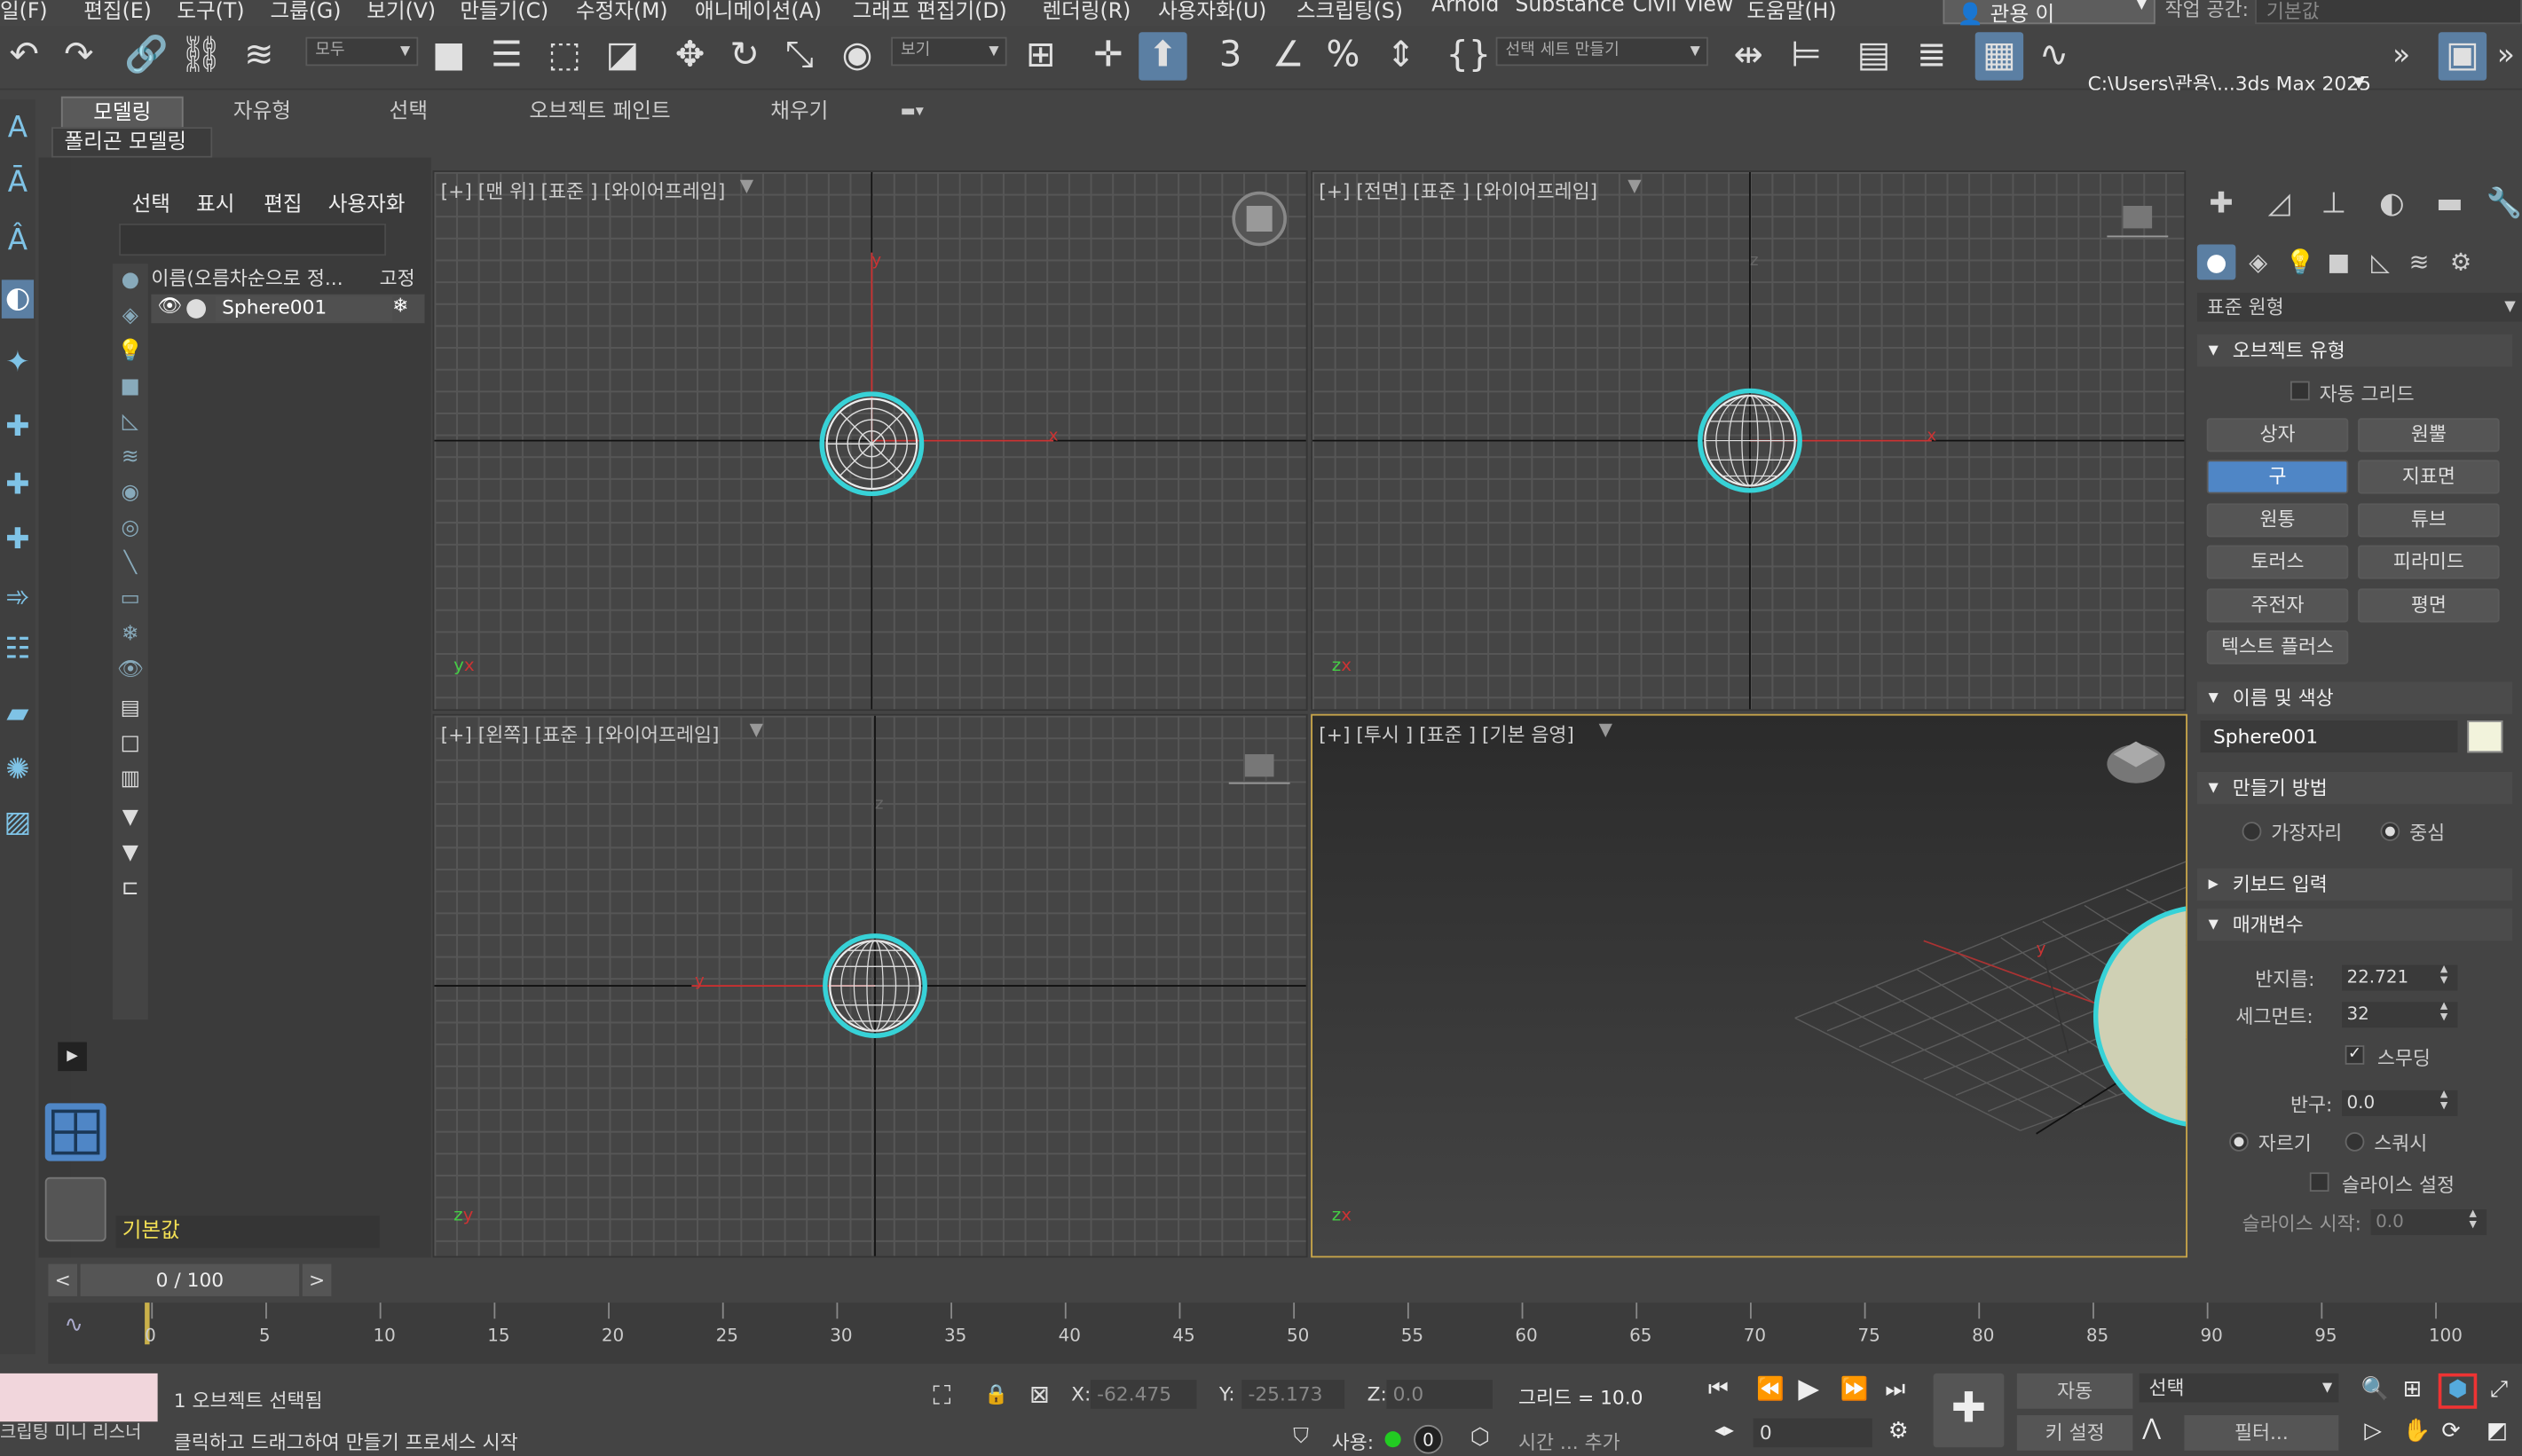  I want to click on display-hidden-icon: 👁, so click(131, 671).